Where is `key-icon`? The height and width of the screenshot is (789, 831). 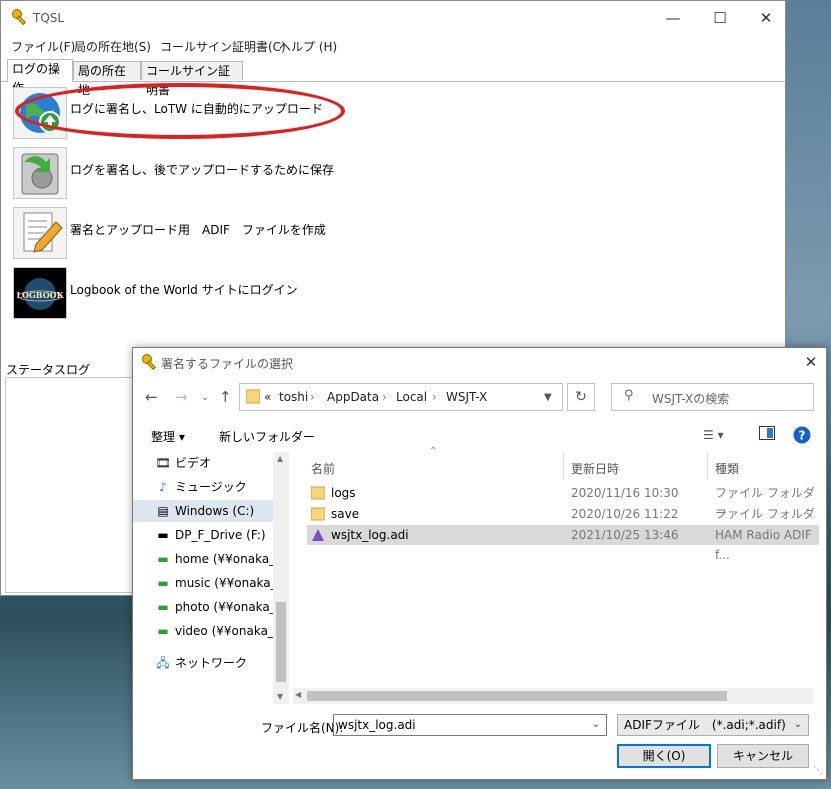 key-icon is located at coordinates (150, 363).